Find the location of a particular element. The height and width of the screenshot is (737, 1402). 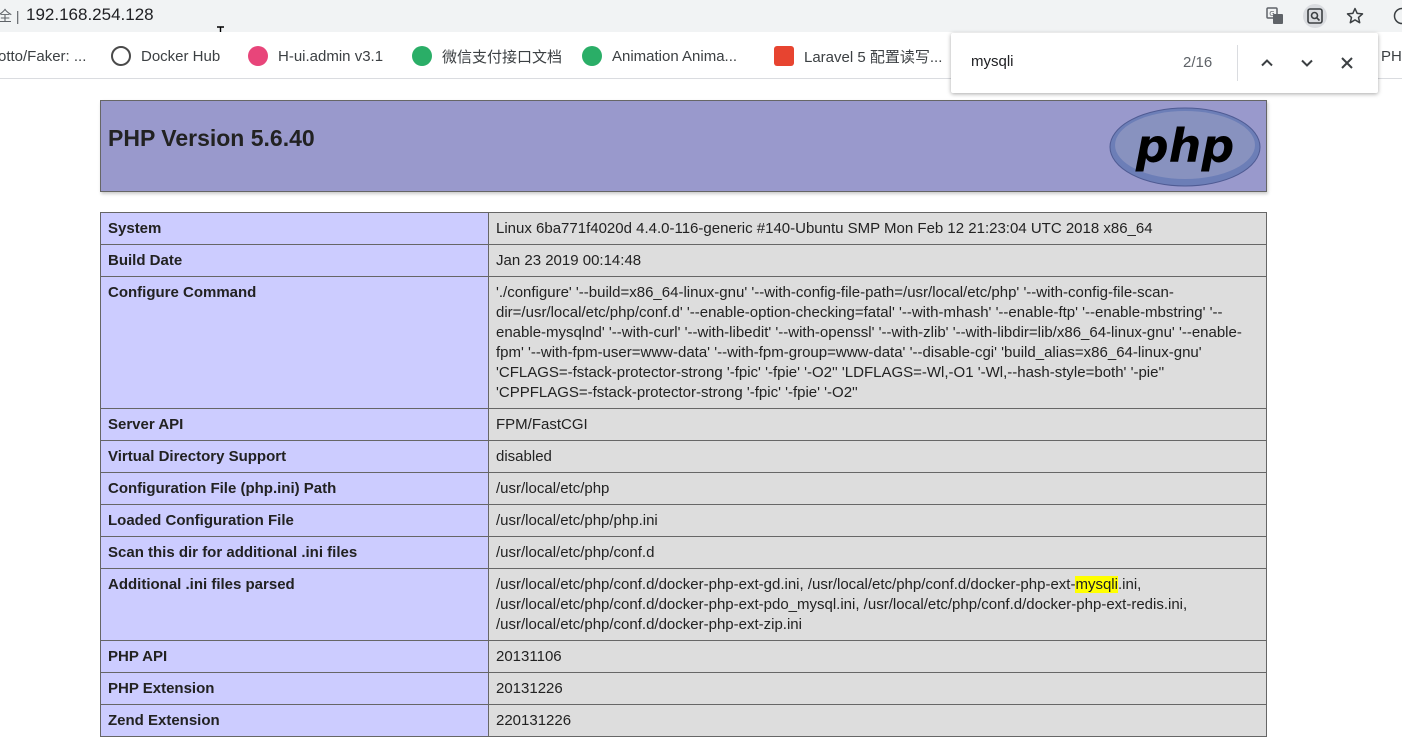

hui-icon is located at coordinates (258, 56).